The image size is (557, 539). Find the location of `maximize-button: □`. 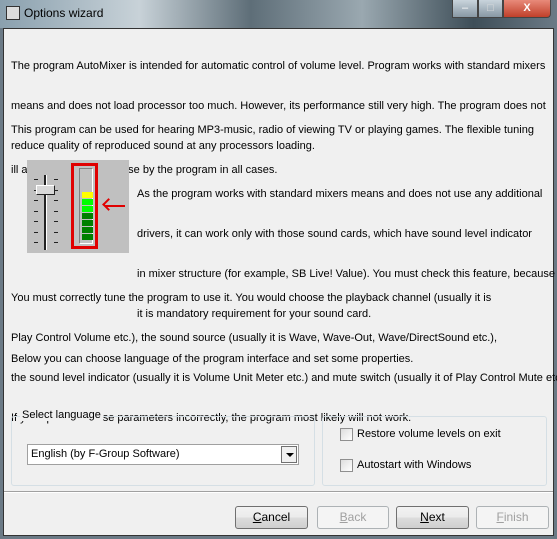

maximize-button: □ is located at coordinates (490, 9).